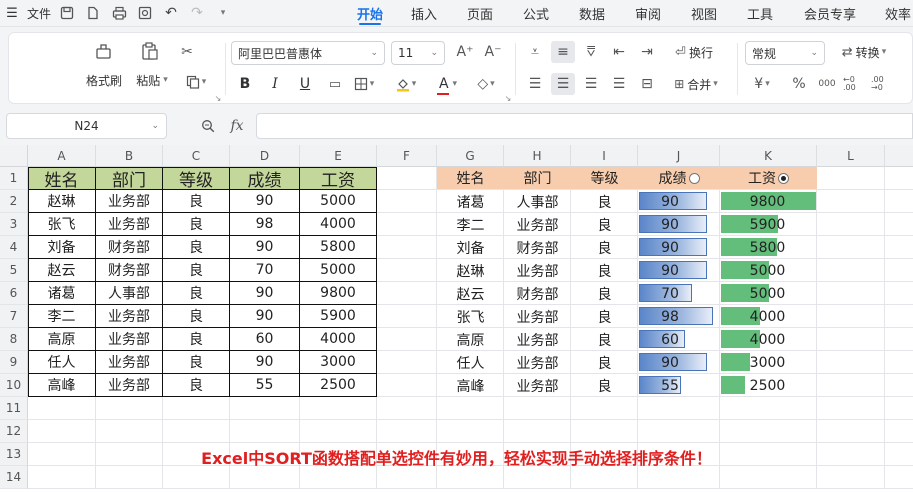 The width and height of the screenshot is (913, 492). Describe the element at coordinates (851, 156) in the screenshot. I see `column-header-l: L` at that location.